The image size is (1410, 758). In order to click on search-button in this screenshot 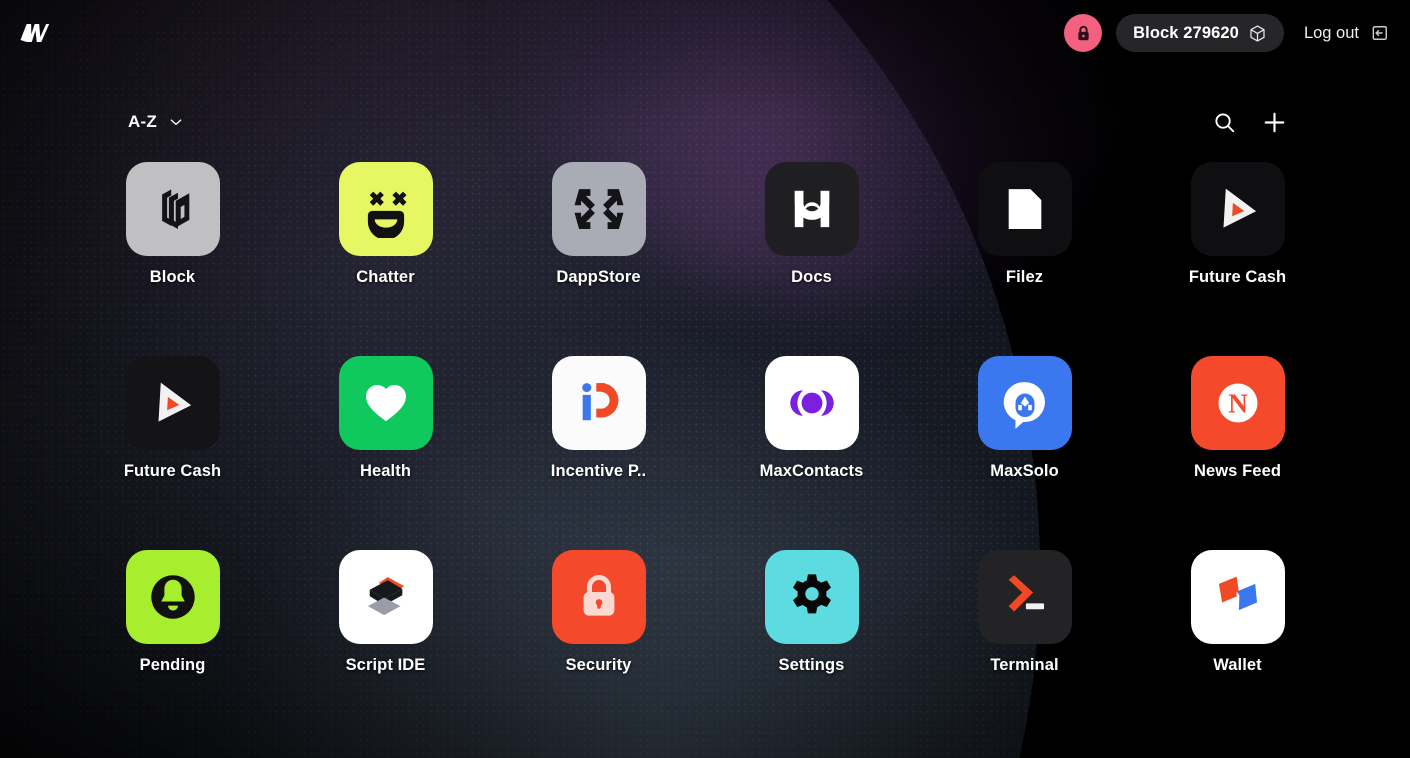, I will do `click(1224, 122)`.